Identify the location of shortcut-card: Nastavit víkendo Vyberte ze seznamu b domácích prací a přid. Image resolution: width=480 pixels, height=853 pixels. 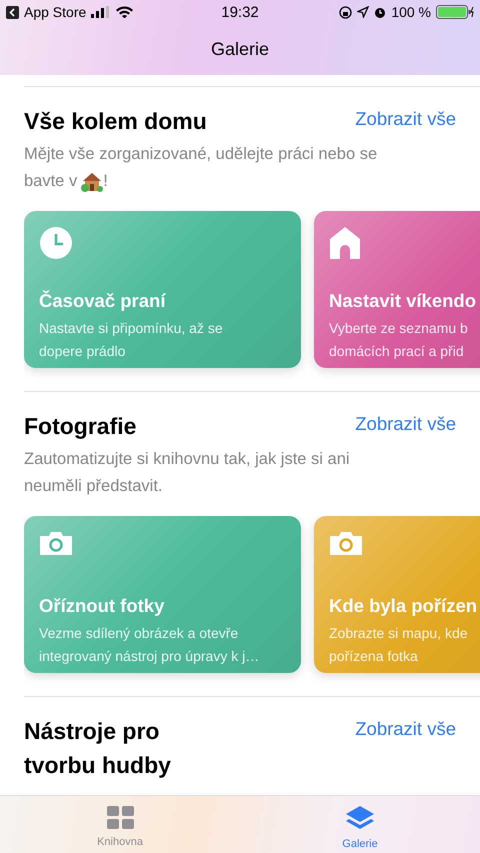
(397, 289).